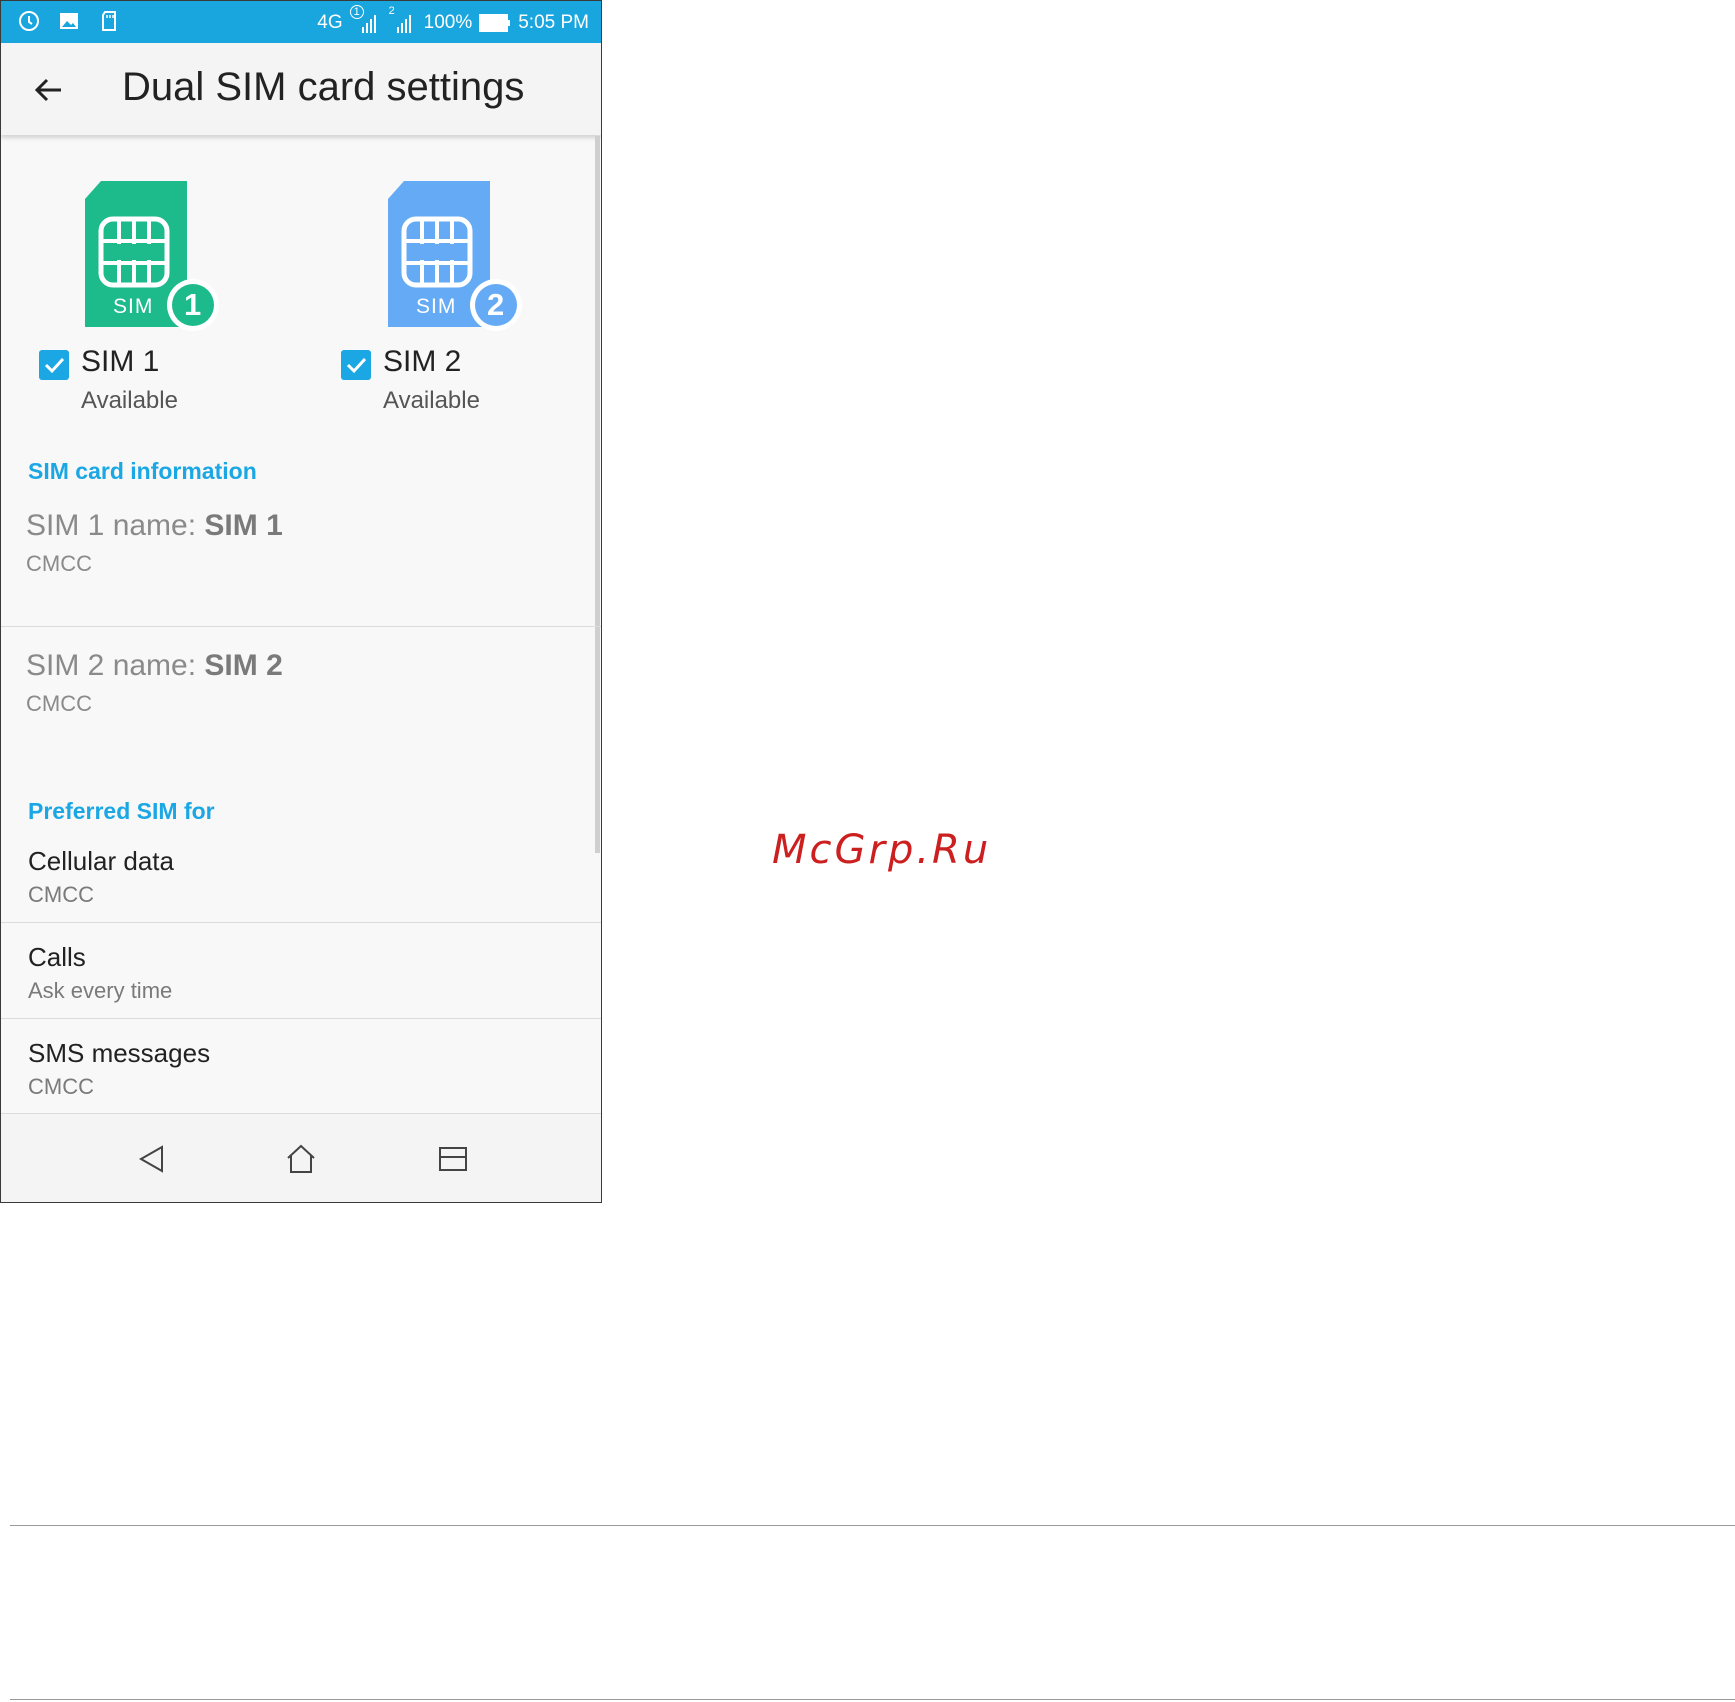 Image resolution: width=1735 pixels, height=1702 pixels. I want to click on sim2-card-icon: SIM 2, so click(464, 261).